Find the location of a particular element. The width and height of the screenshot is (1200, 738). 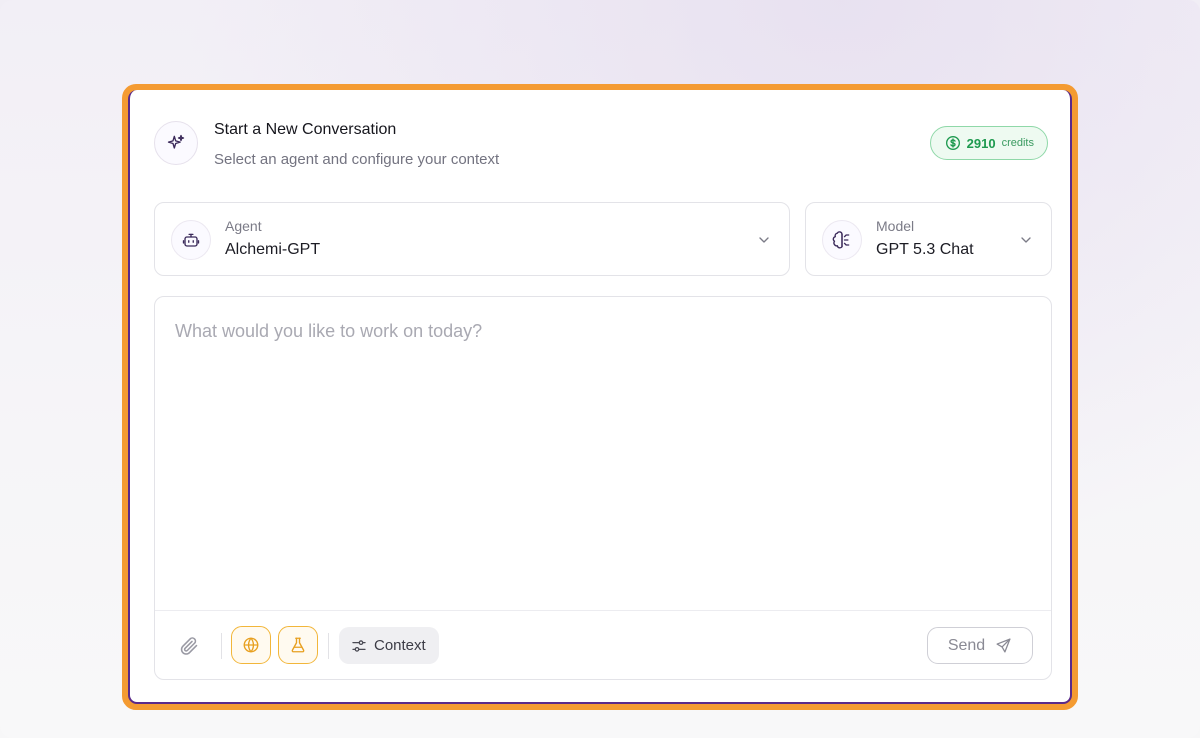

globe-icon is located at coordinates (251, 645).